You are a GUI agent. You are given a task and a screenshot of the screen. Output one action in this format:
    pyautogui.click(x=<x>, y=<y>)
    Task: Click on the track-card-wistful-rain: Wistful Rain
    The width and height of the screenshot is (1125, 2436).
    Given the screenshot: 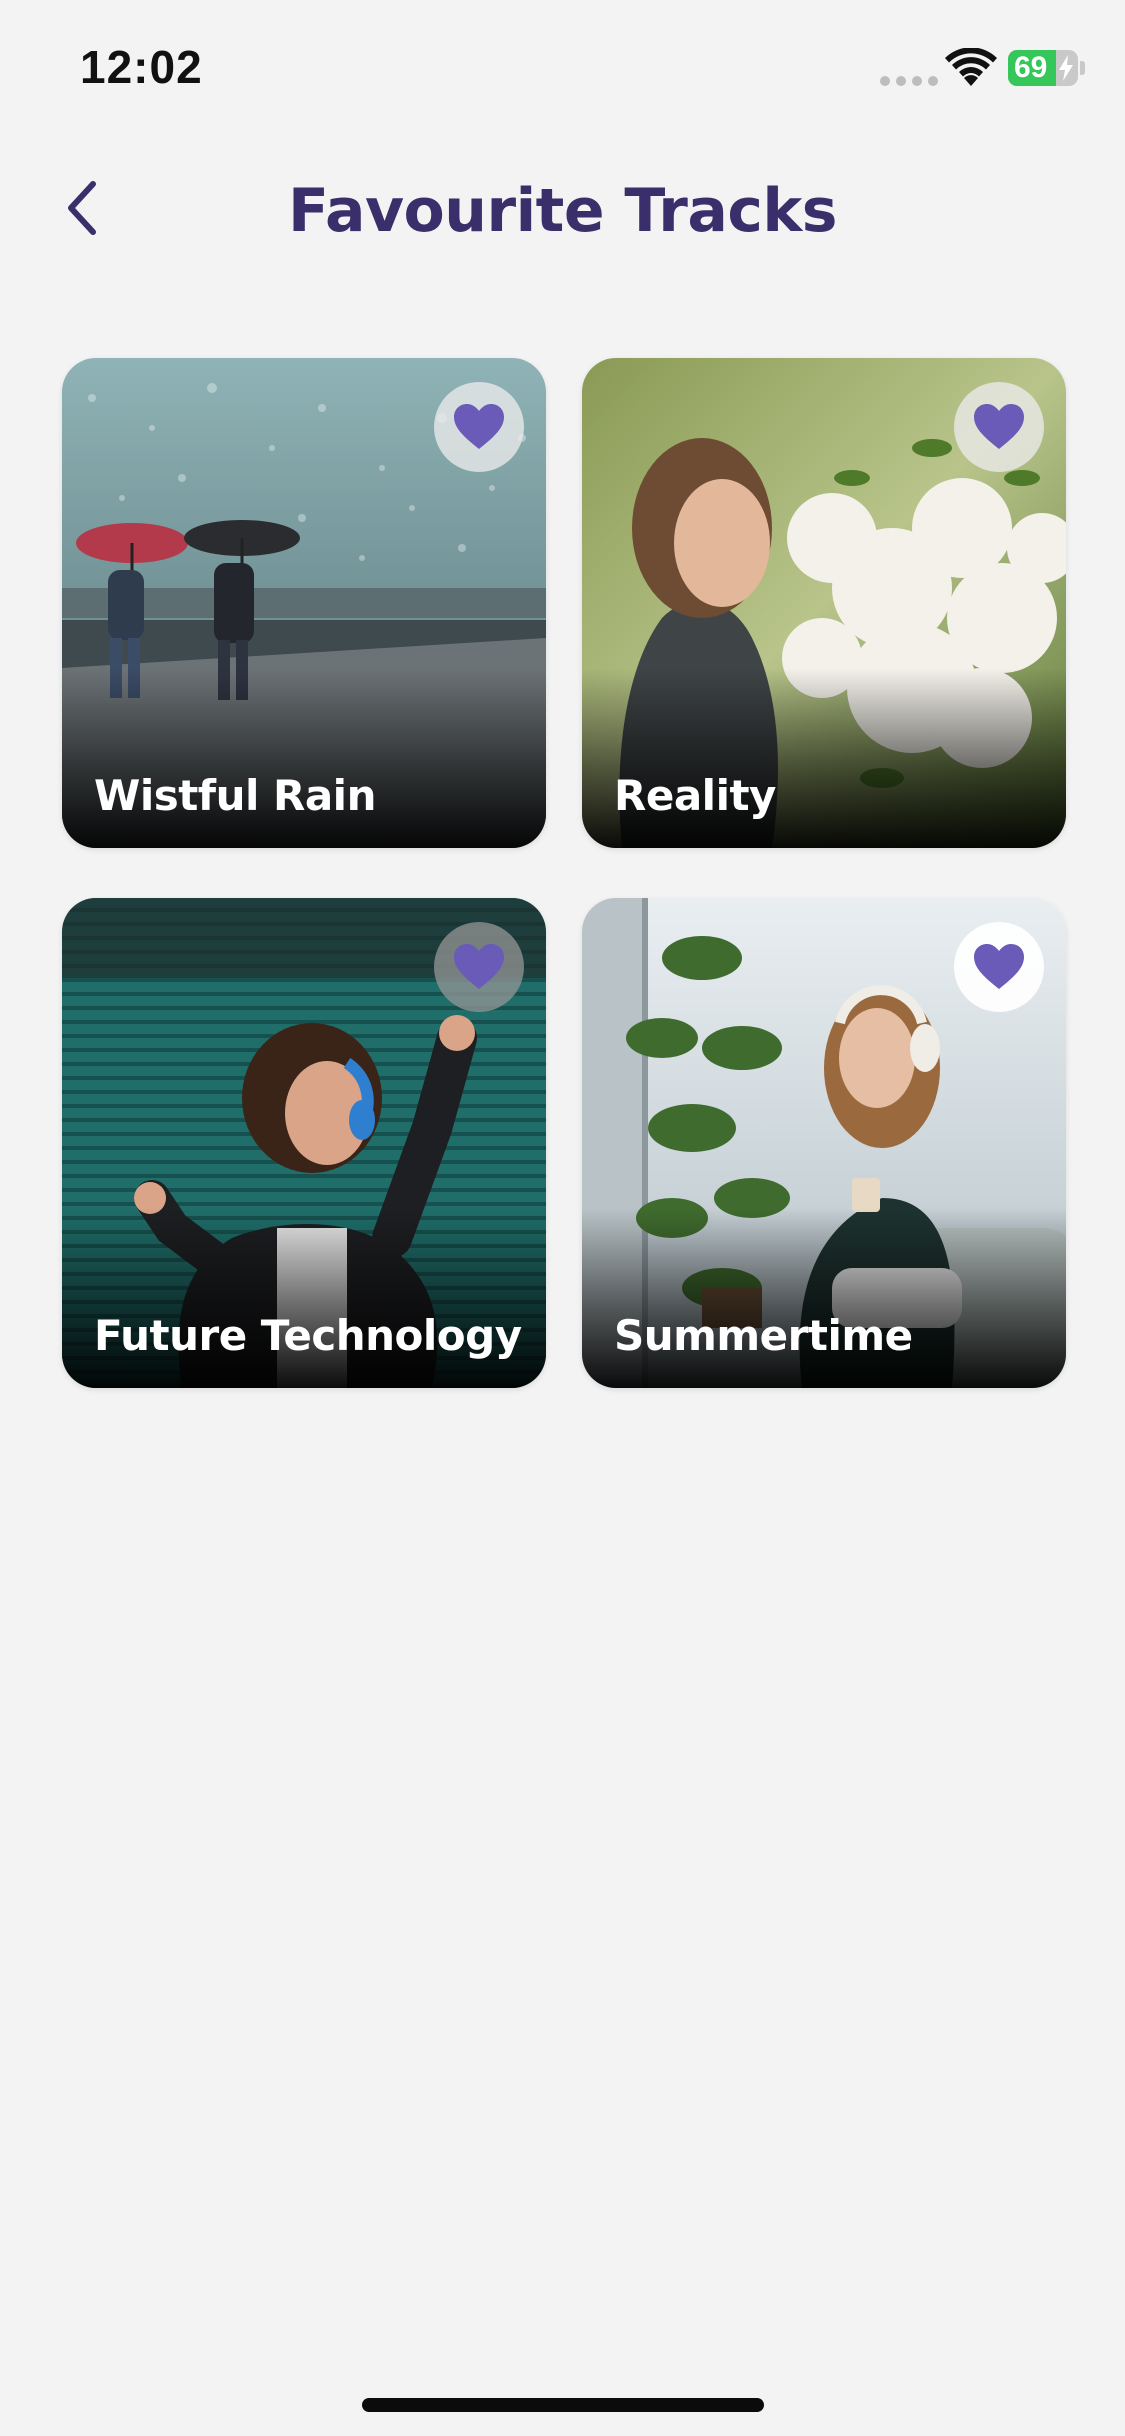 What is the action you would take?
    pyautogui.click(x=304, y=603)
    